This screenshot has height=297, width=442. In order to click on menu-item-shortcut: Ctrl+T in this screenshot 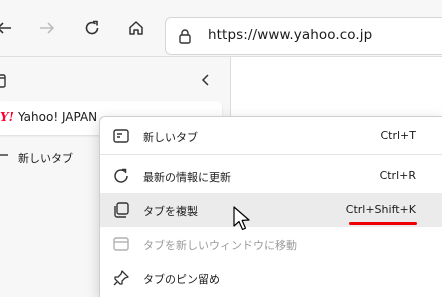, I will do `click(398, 135)`.